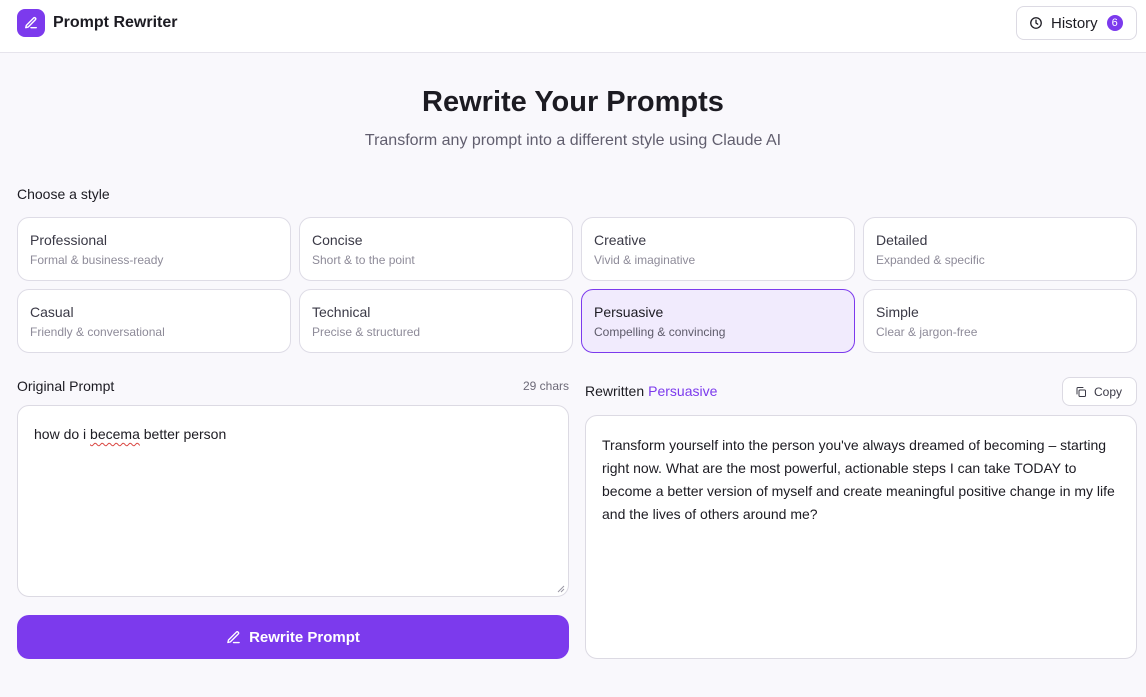  Describe the element at coordinates (293, 501) in the screenshot. I see `original-prompt-textarea: how do i becema better person` at that location.